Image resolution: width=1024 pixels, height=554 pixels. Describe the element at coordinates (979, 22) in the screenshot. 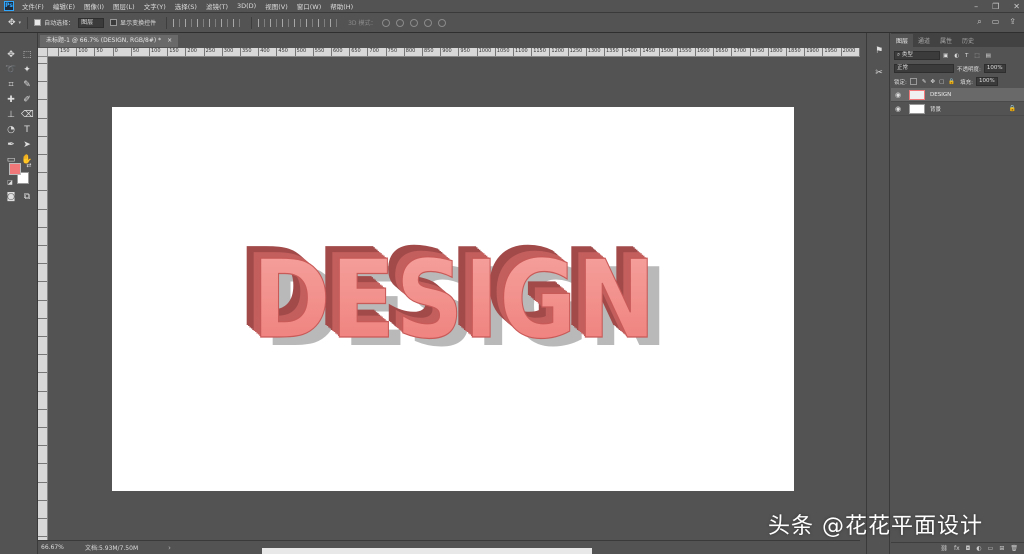

I see `search-icon: ⌕` at that location.